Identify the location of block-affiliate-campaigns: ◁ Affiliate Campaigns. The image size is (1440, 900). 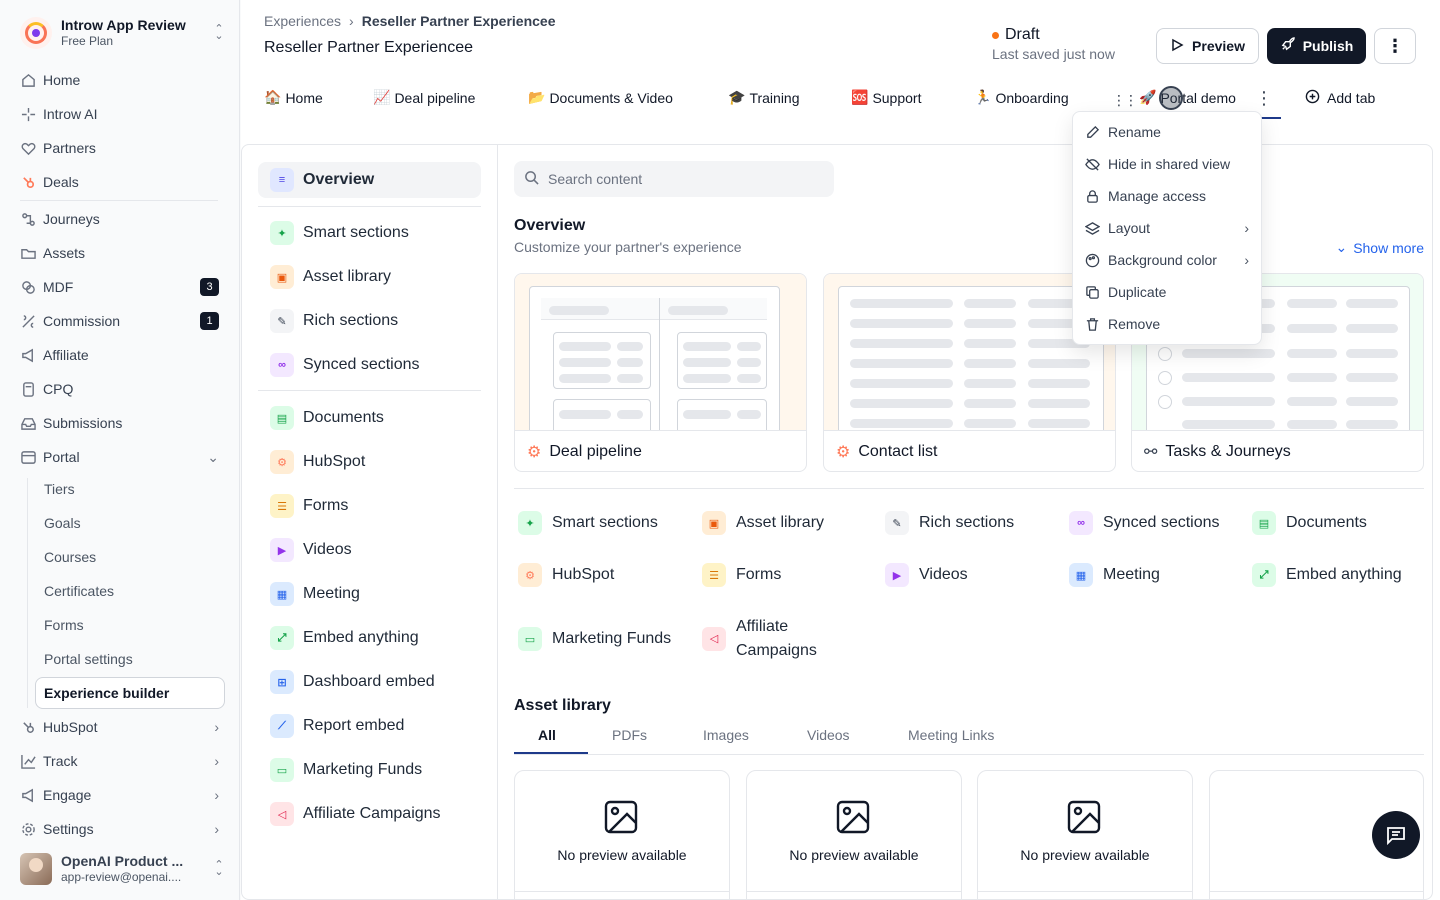
(772, 639).